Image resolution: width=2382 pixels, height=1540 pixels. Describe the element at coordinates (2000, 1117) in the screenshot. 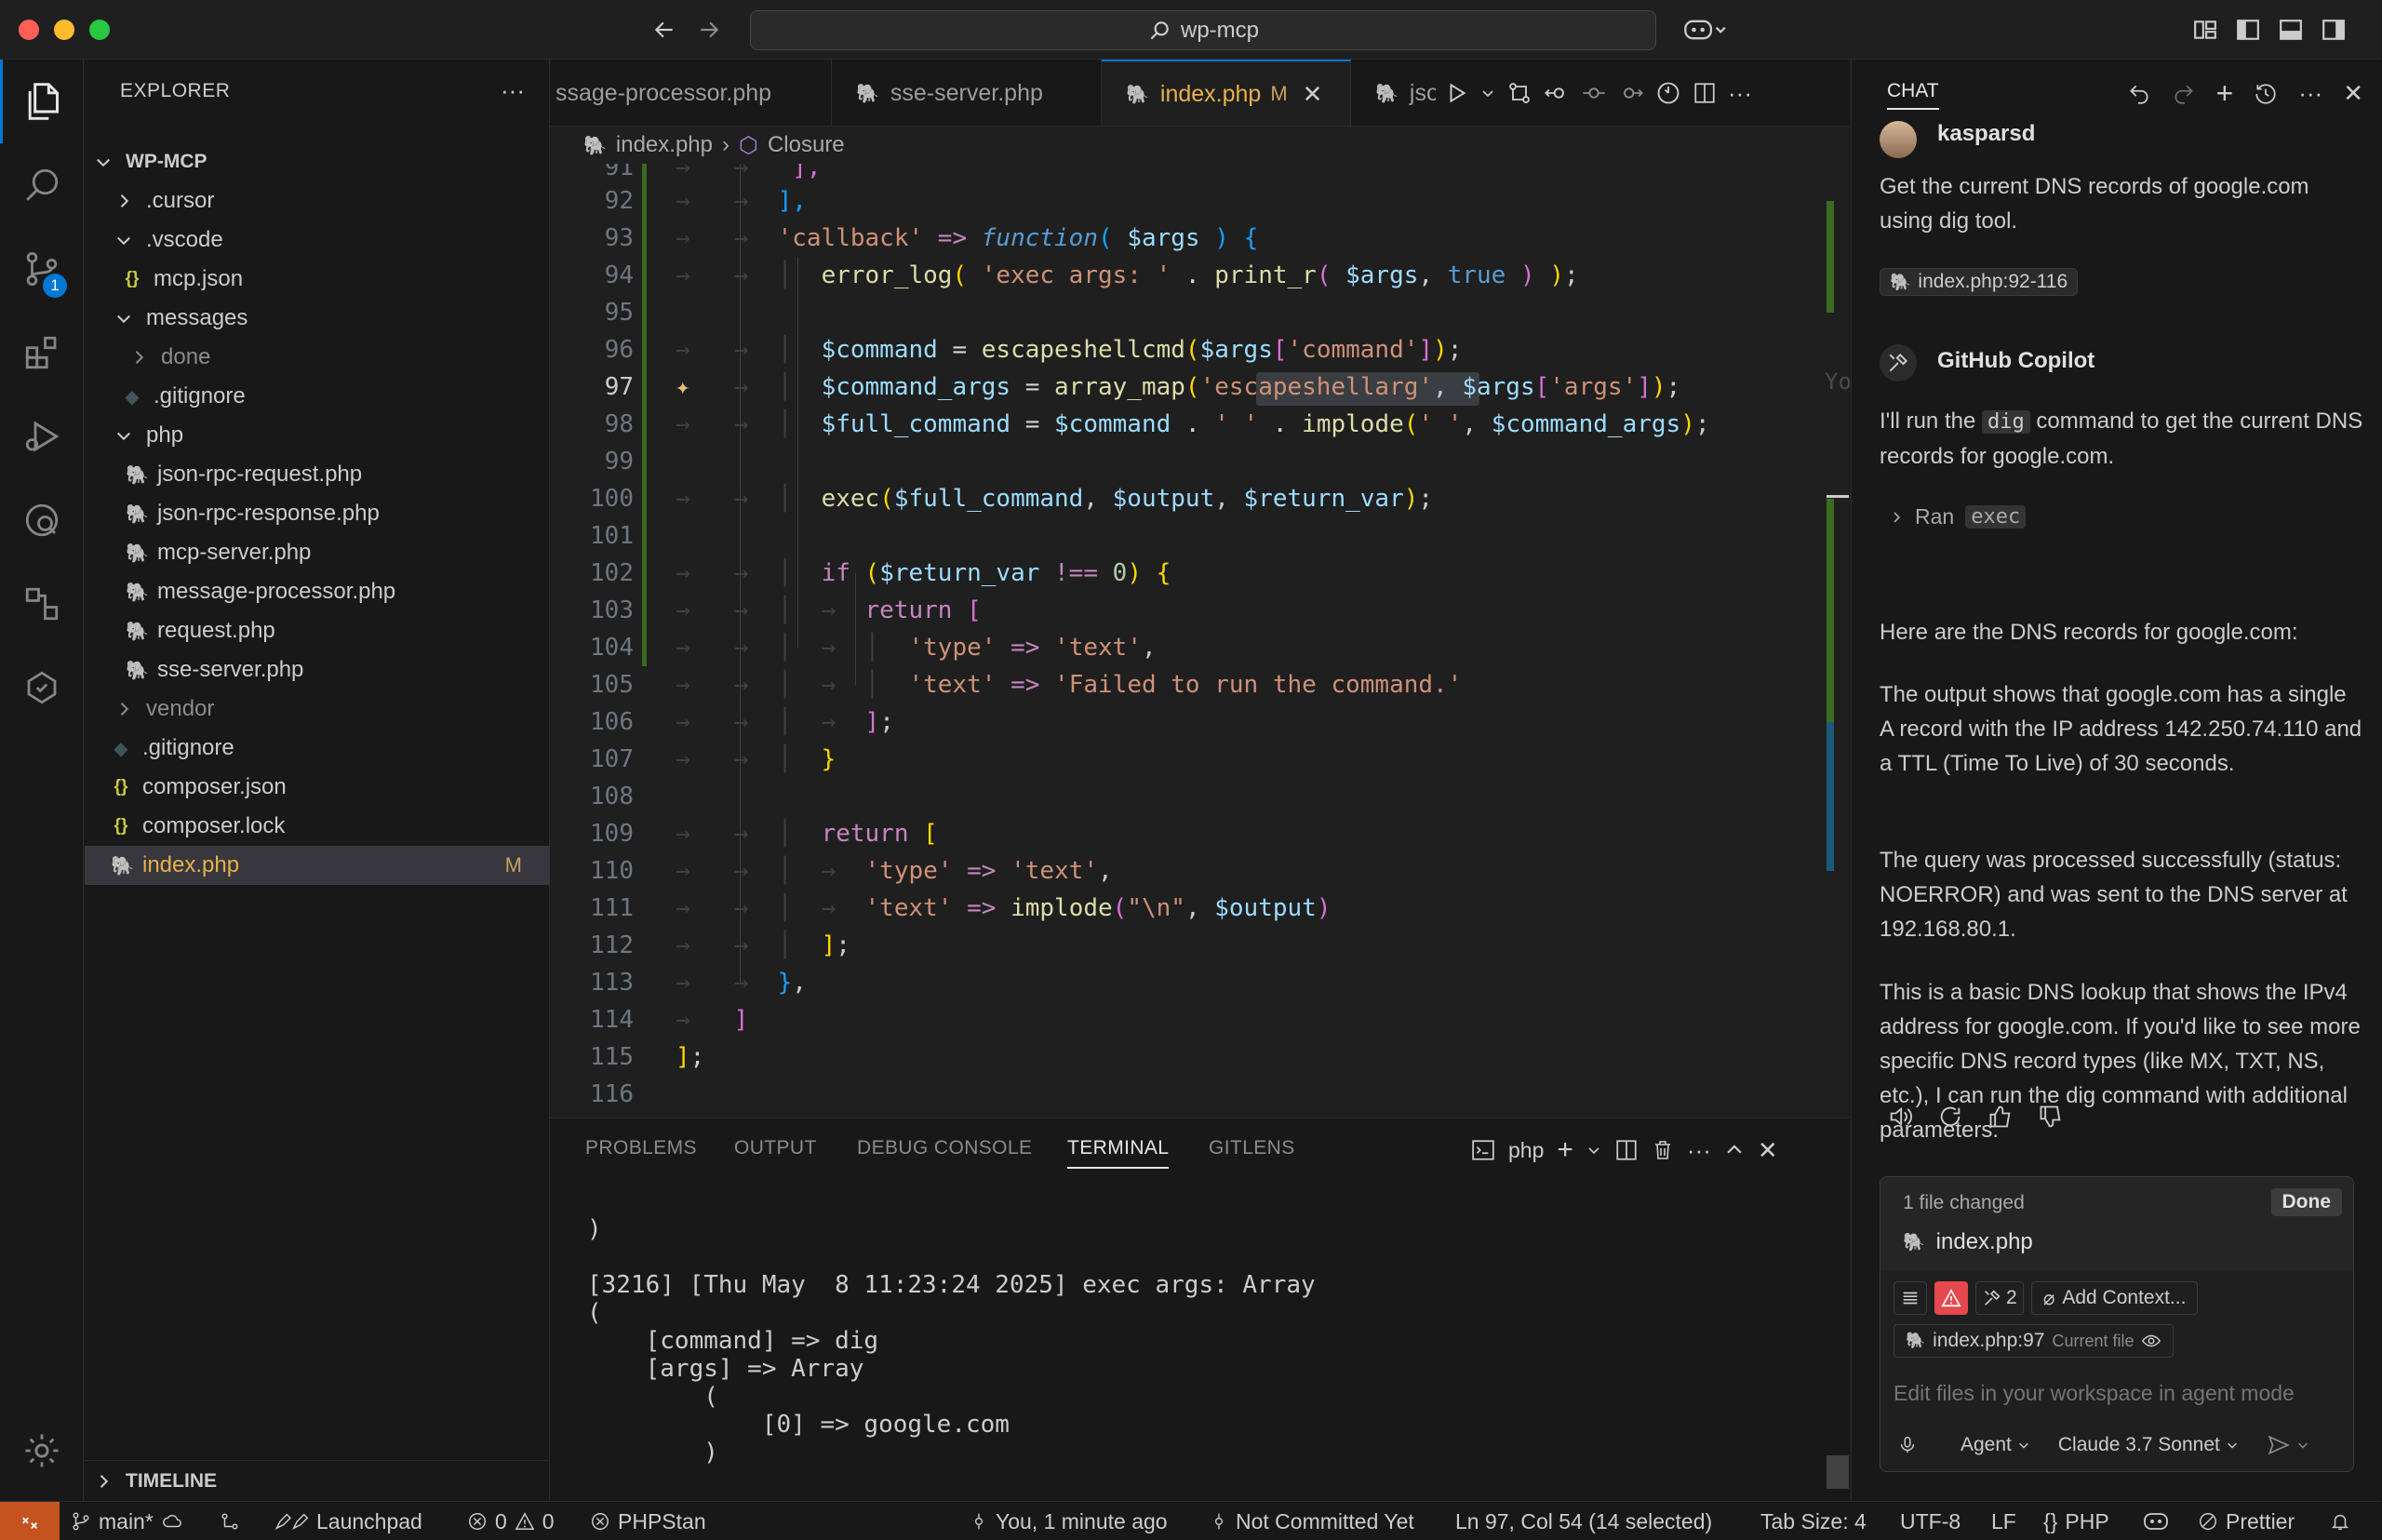

I see `thumbs-up-icon` at that location.